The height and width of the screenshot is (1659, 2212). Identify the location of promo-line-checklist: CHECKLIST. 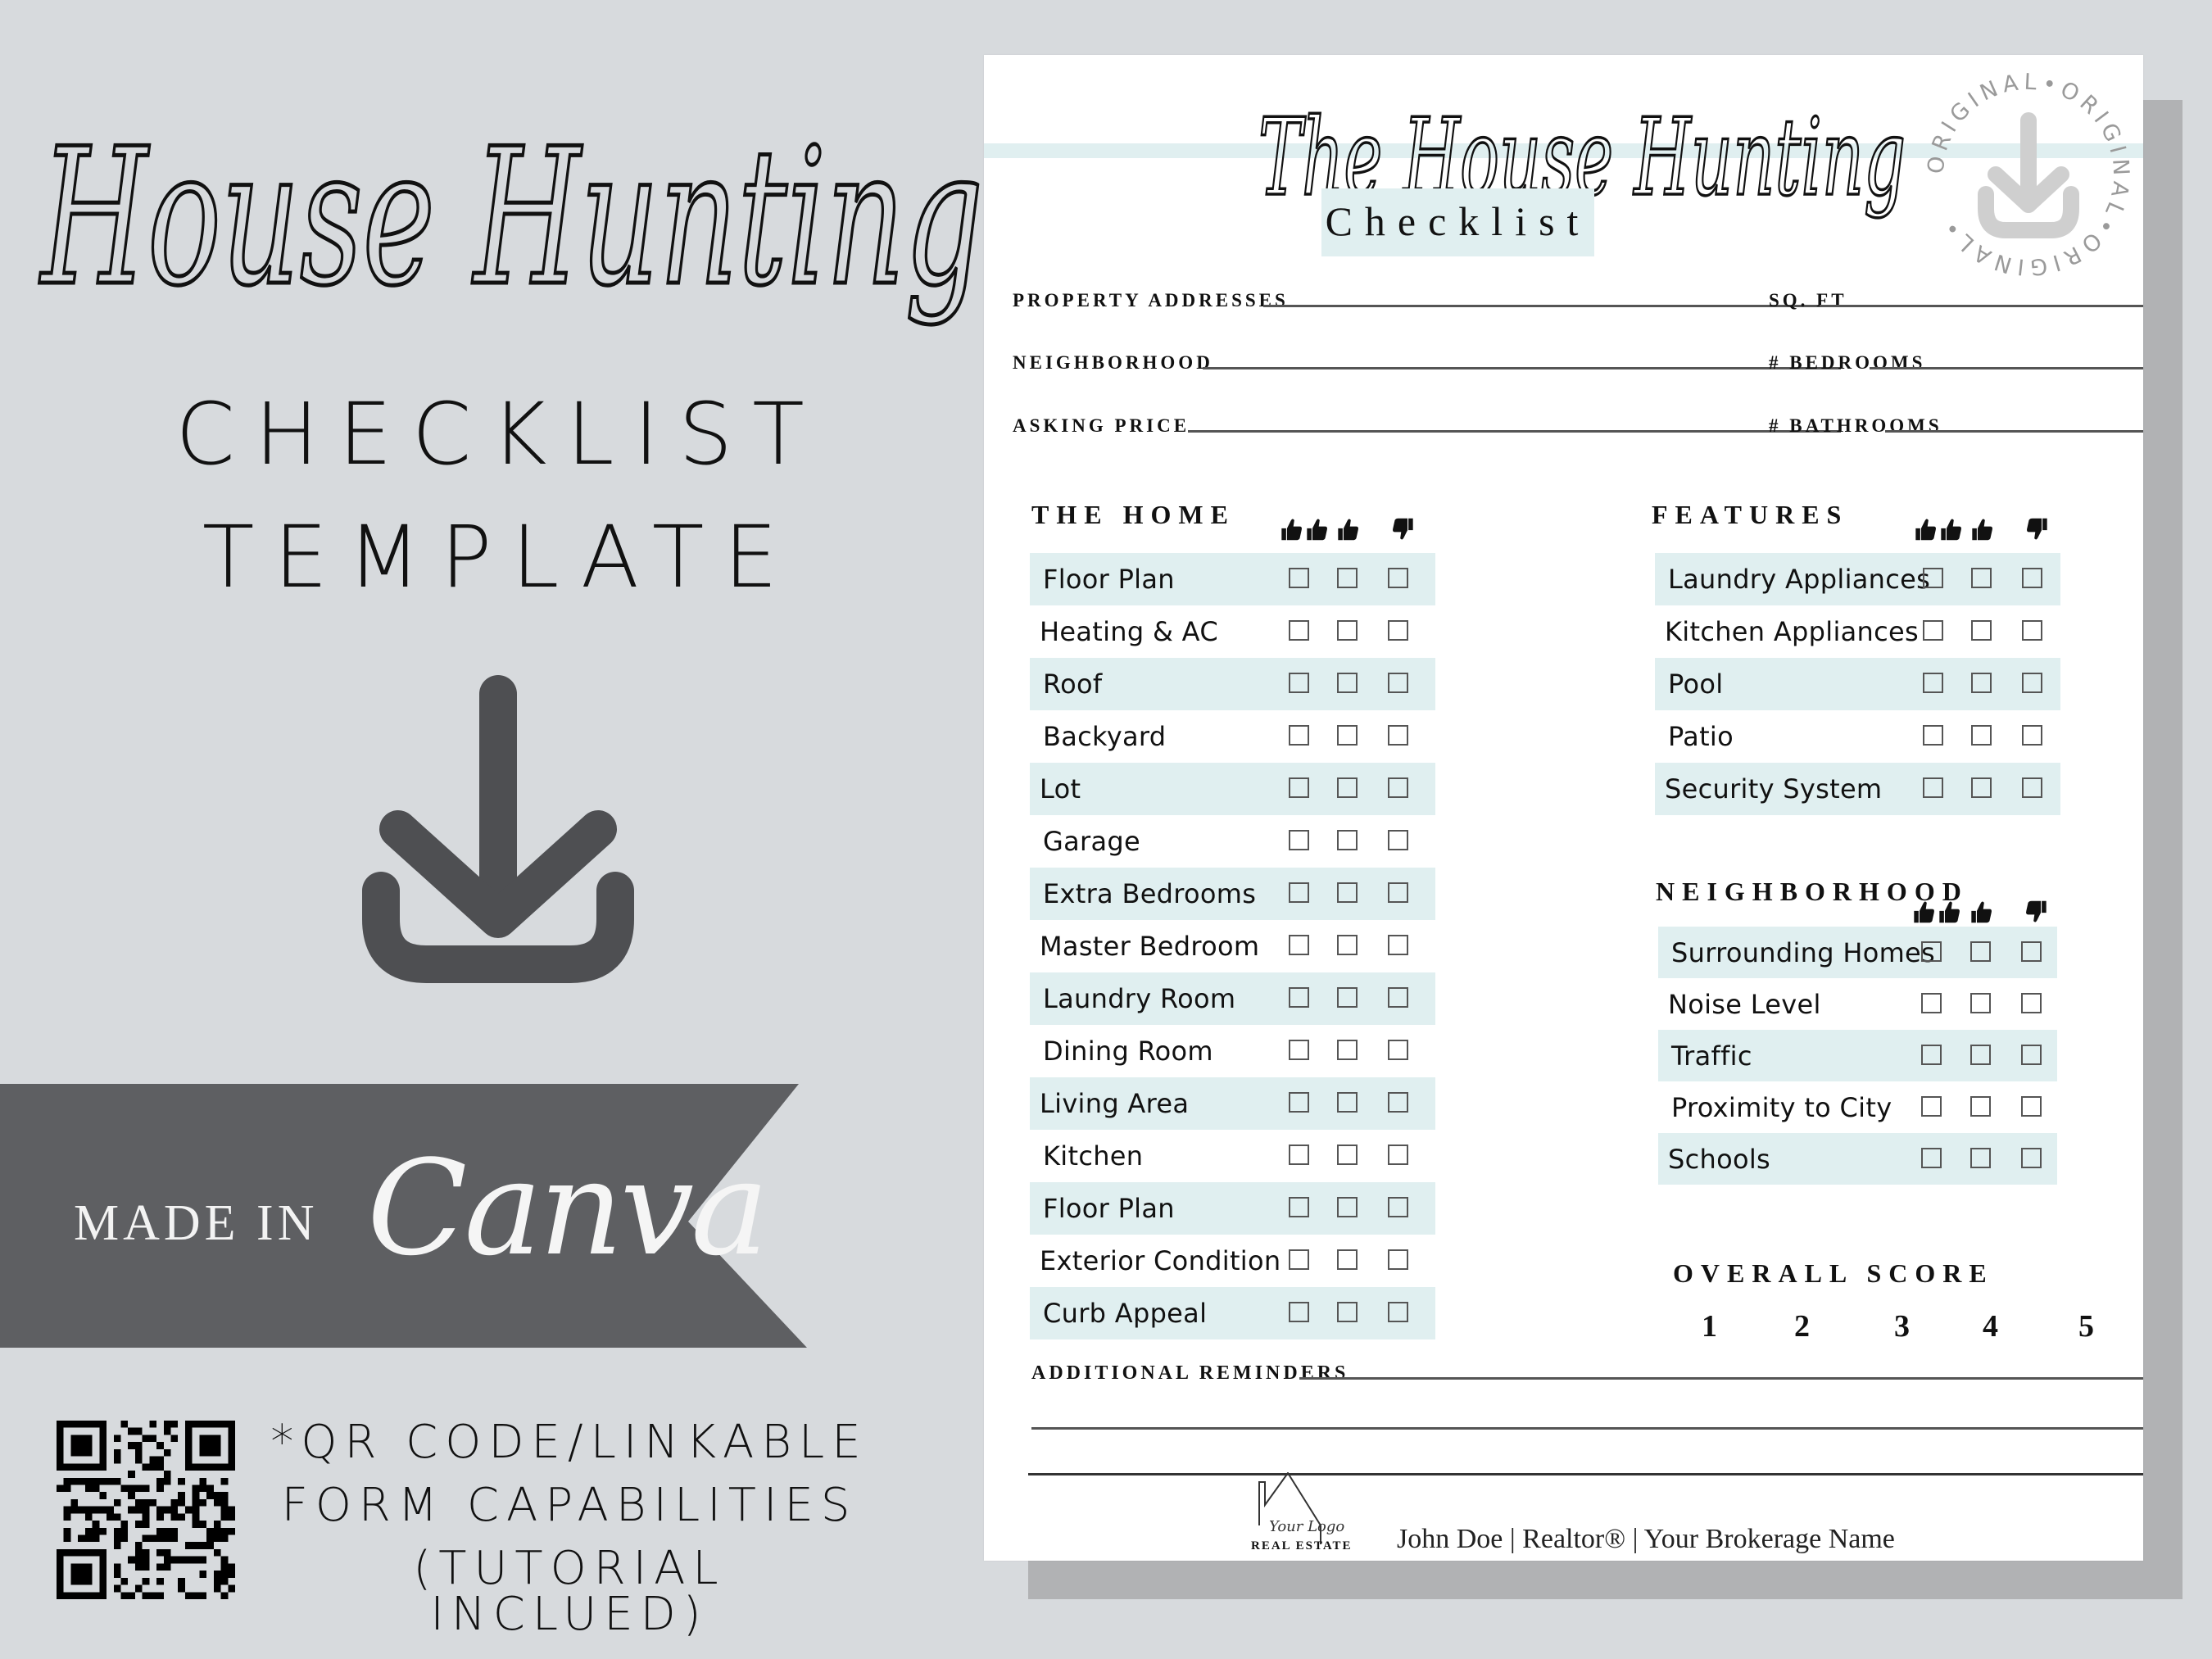
(499, 434).